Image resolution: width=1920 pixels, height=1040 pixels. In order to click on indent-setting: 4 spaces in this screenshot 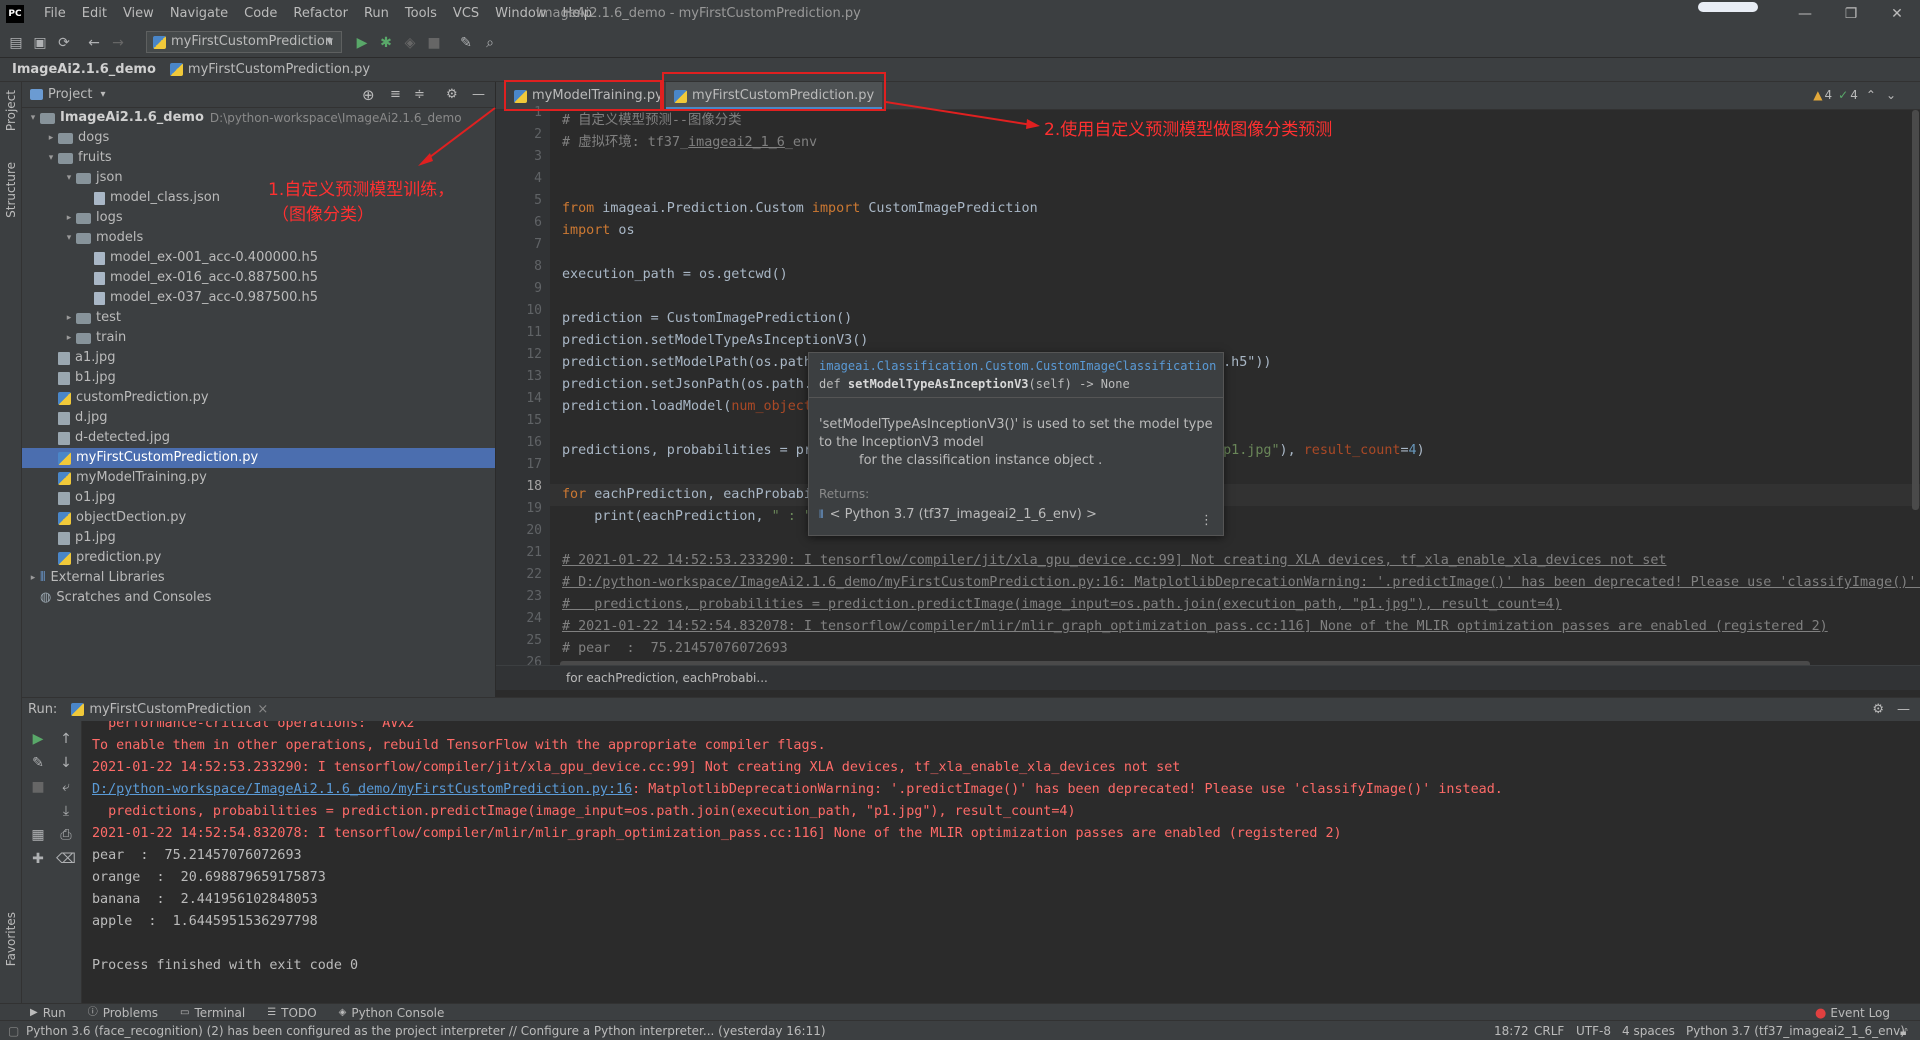, I will do `click(1648, 1030)`.